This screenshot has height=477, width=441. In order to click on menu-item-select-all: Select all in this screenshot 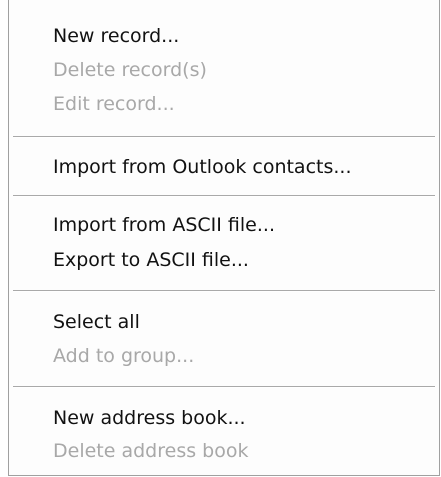, I will do `click(96, 322)`.